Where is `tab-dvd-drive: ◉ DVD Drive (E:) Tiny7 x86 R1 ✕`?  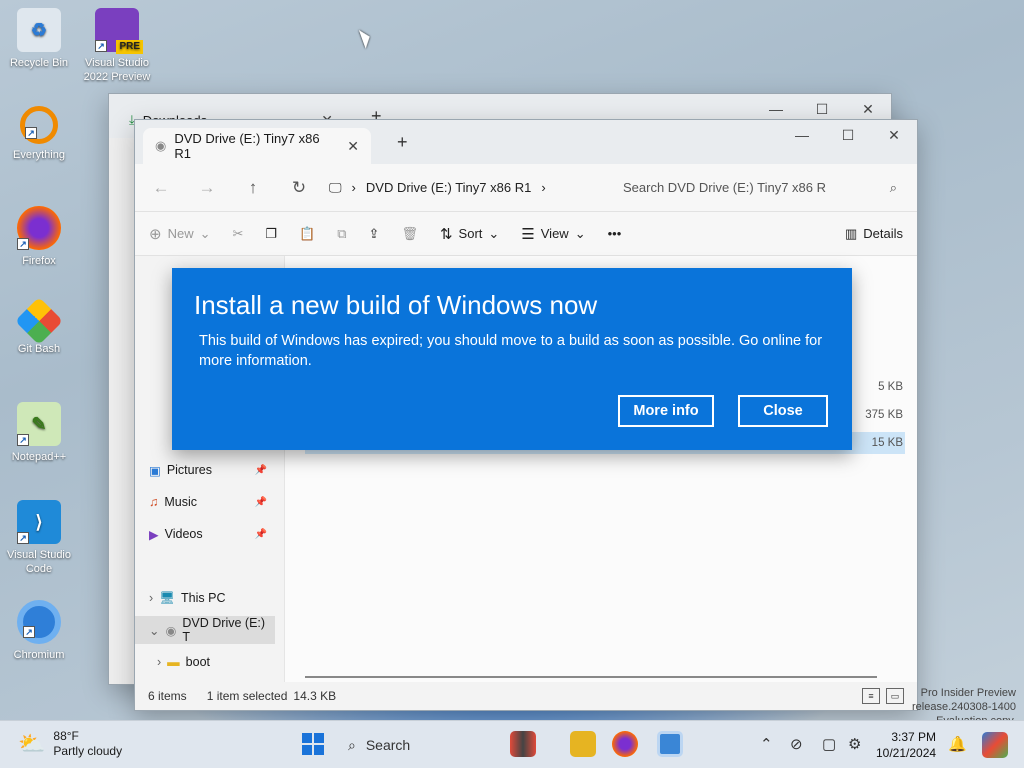
tab-dvd-drive: ◉ DVD Drive (E:) Tiny7 x86 R1 ✕ is located at coordinates (257, 146).